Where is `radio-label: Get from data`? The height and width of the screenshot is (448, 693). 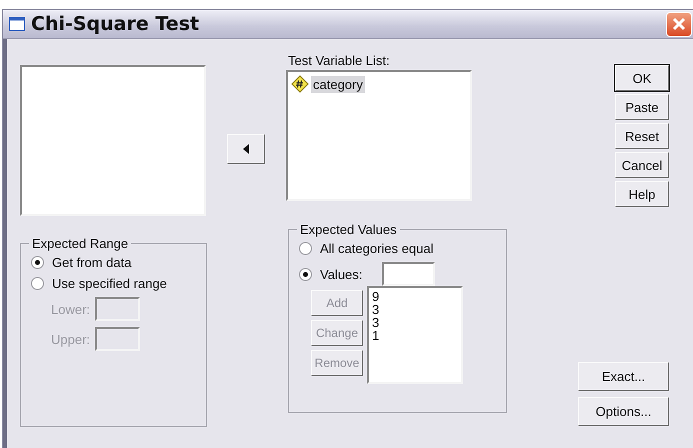 radio-label: Get from data is located at coordinates (92, 262).